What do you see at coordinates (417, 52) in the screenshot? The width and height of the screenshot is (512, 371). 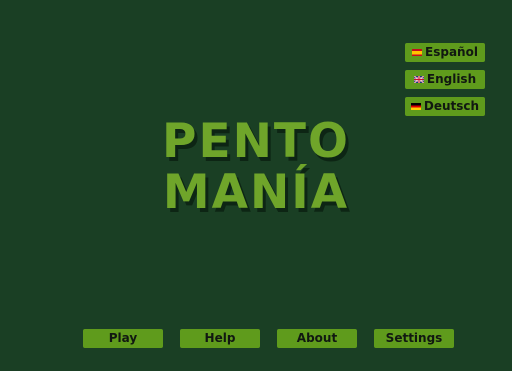 I see `spain-flag-icon` at bounding box center [417, 52].